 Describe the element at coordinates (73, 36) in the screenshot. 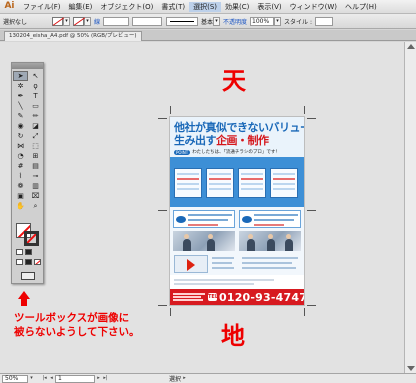

I see `document-tab: 130204_eisha_A4.pdf @ 50% (RGB/プレビュー)` at that location.